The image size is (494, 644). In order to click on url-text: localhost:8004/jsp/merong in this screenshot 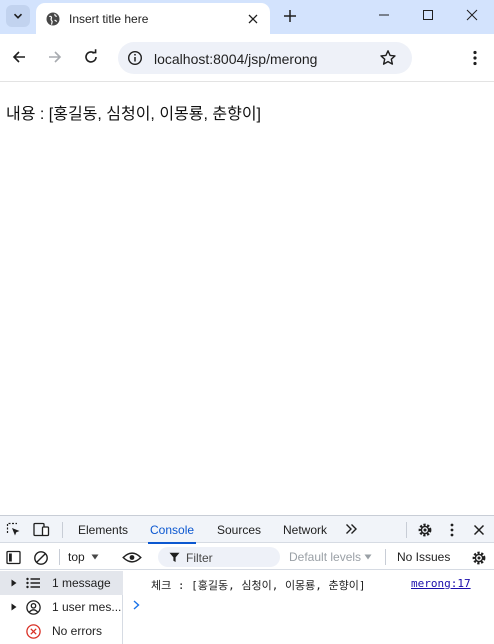, I will do `click(235, 59)`.